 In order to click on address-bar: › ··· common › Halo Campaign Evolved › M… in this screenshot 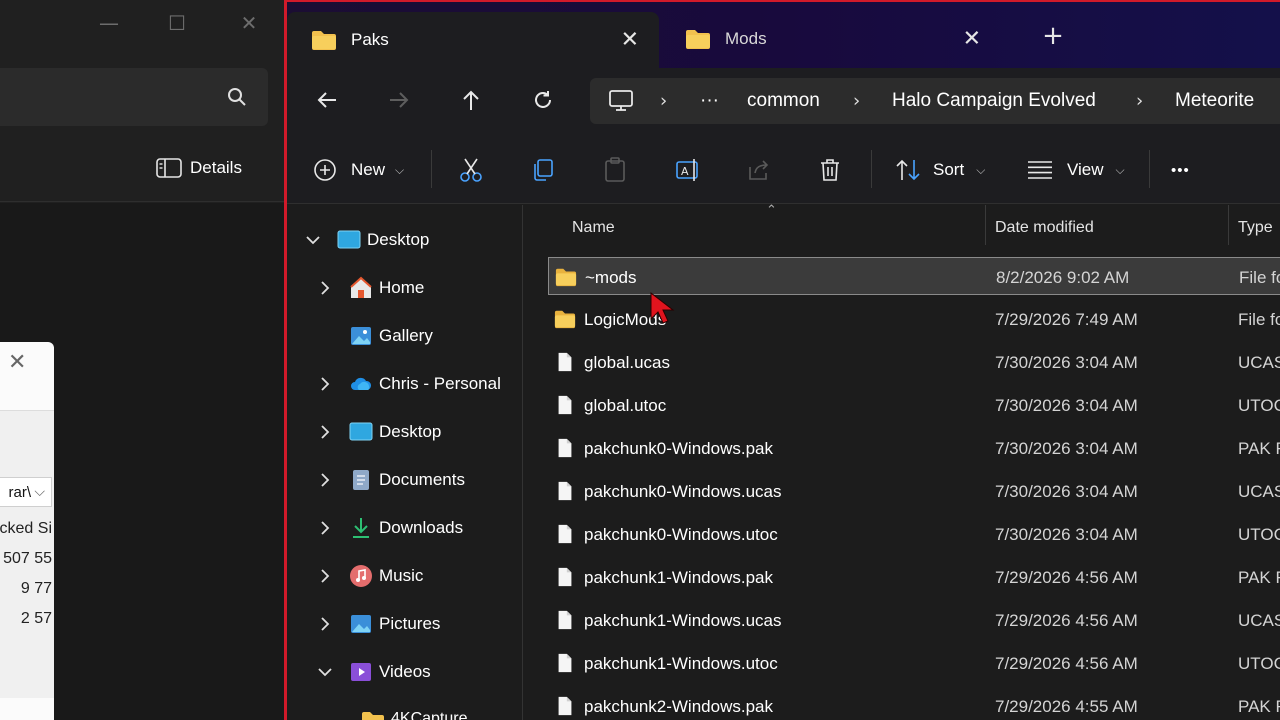, I will do `click(935, 101)`.